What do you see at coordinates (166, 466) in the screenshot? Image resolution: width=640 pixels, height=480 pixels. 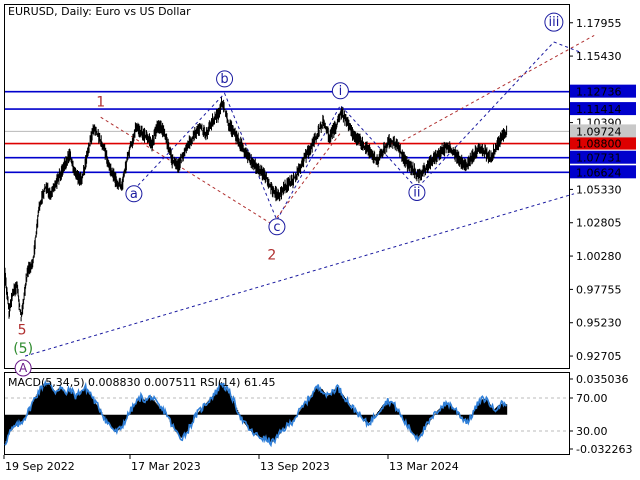 I see `time-tick-label: 17 Mar 2023` at bounding box center [166, 466].